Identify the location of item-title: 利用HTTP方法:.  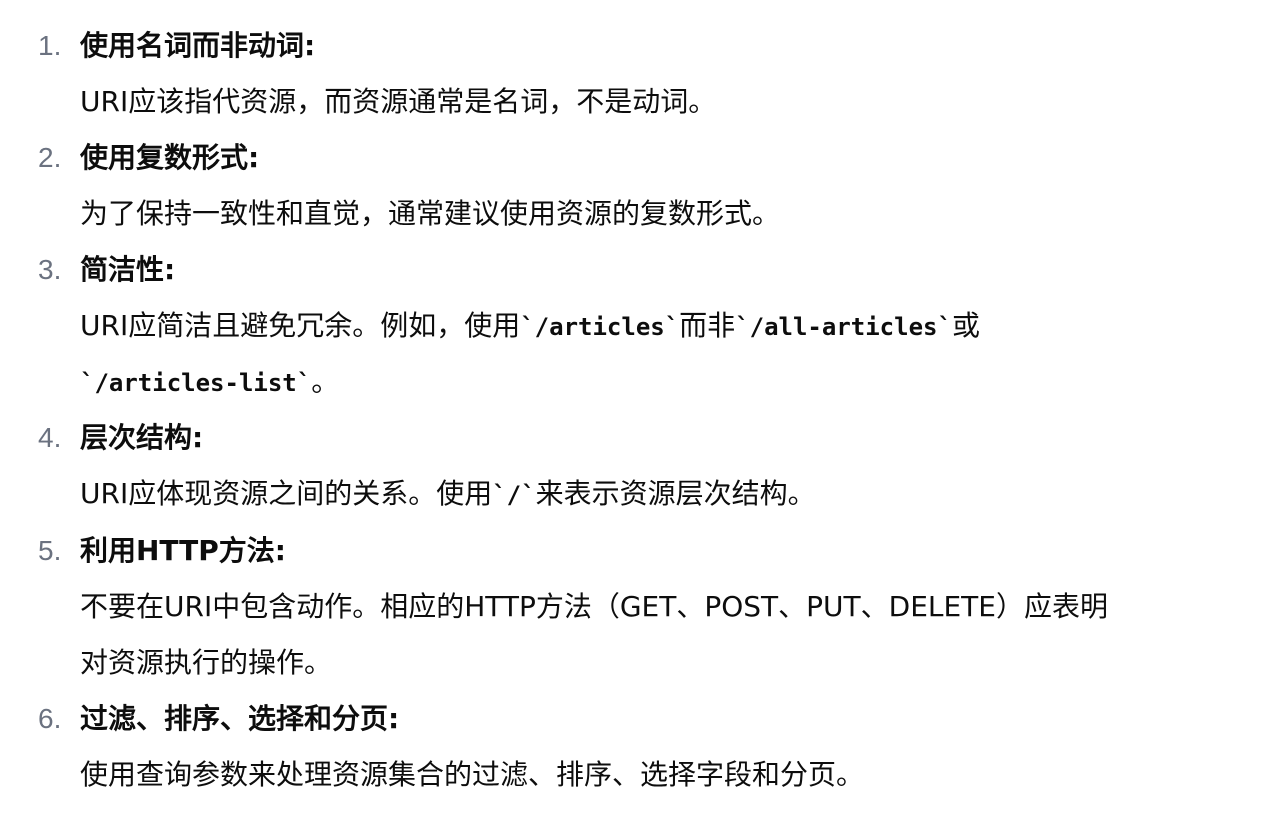
(183, 550).